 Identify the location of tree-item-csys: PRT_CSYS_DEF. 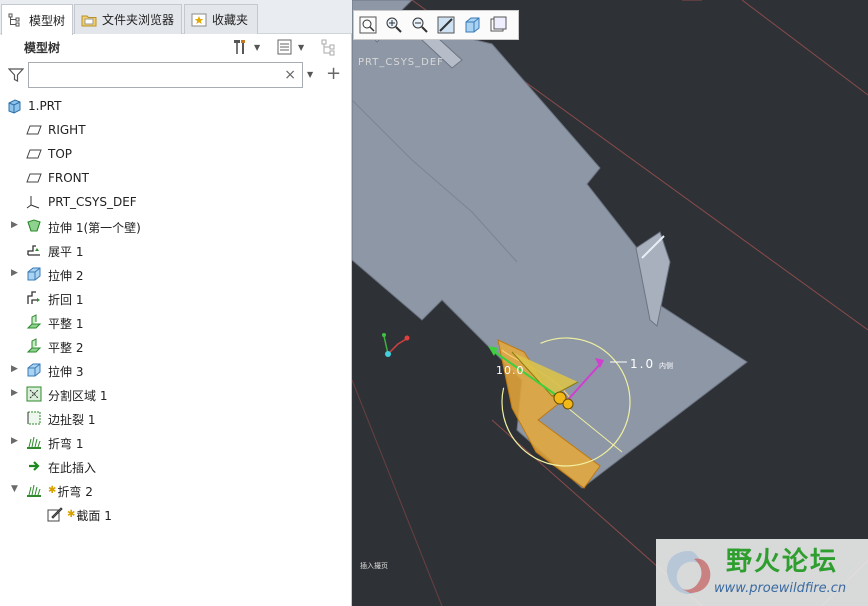
(176, 202).